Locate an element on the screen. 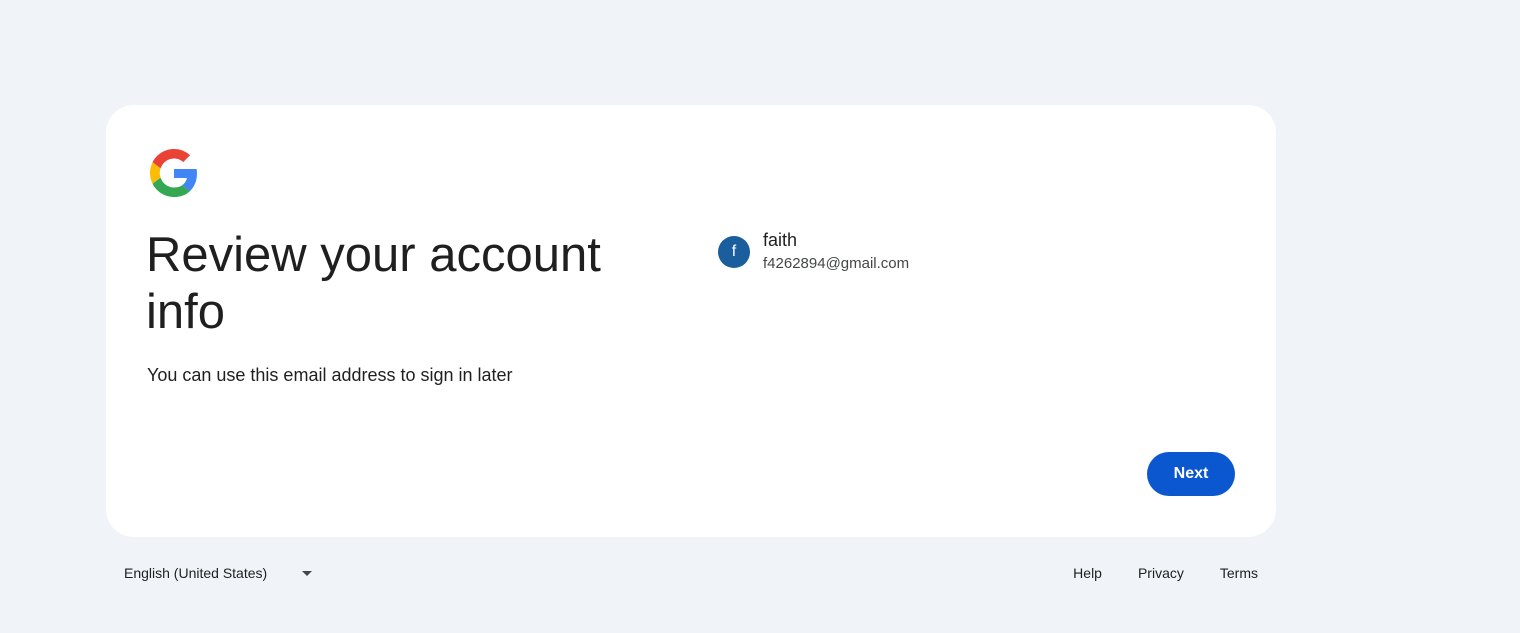 The height and width of the screenshot is (633, 1520). account-details: faith f4262894@gmail.com is located at coordinates (836, 251).